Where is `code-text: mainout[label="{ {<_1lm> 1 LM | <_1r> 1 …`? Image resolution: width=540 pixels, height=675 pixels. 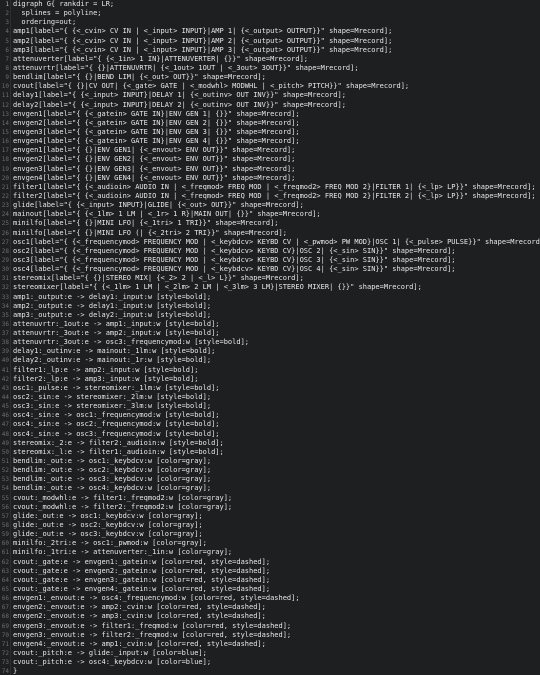 code-text: mainout[label="{ {<_1lm> 1 LM | <_1r> 1 … is located at coordinates (167, 214).